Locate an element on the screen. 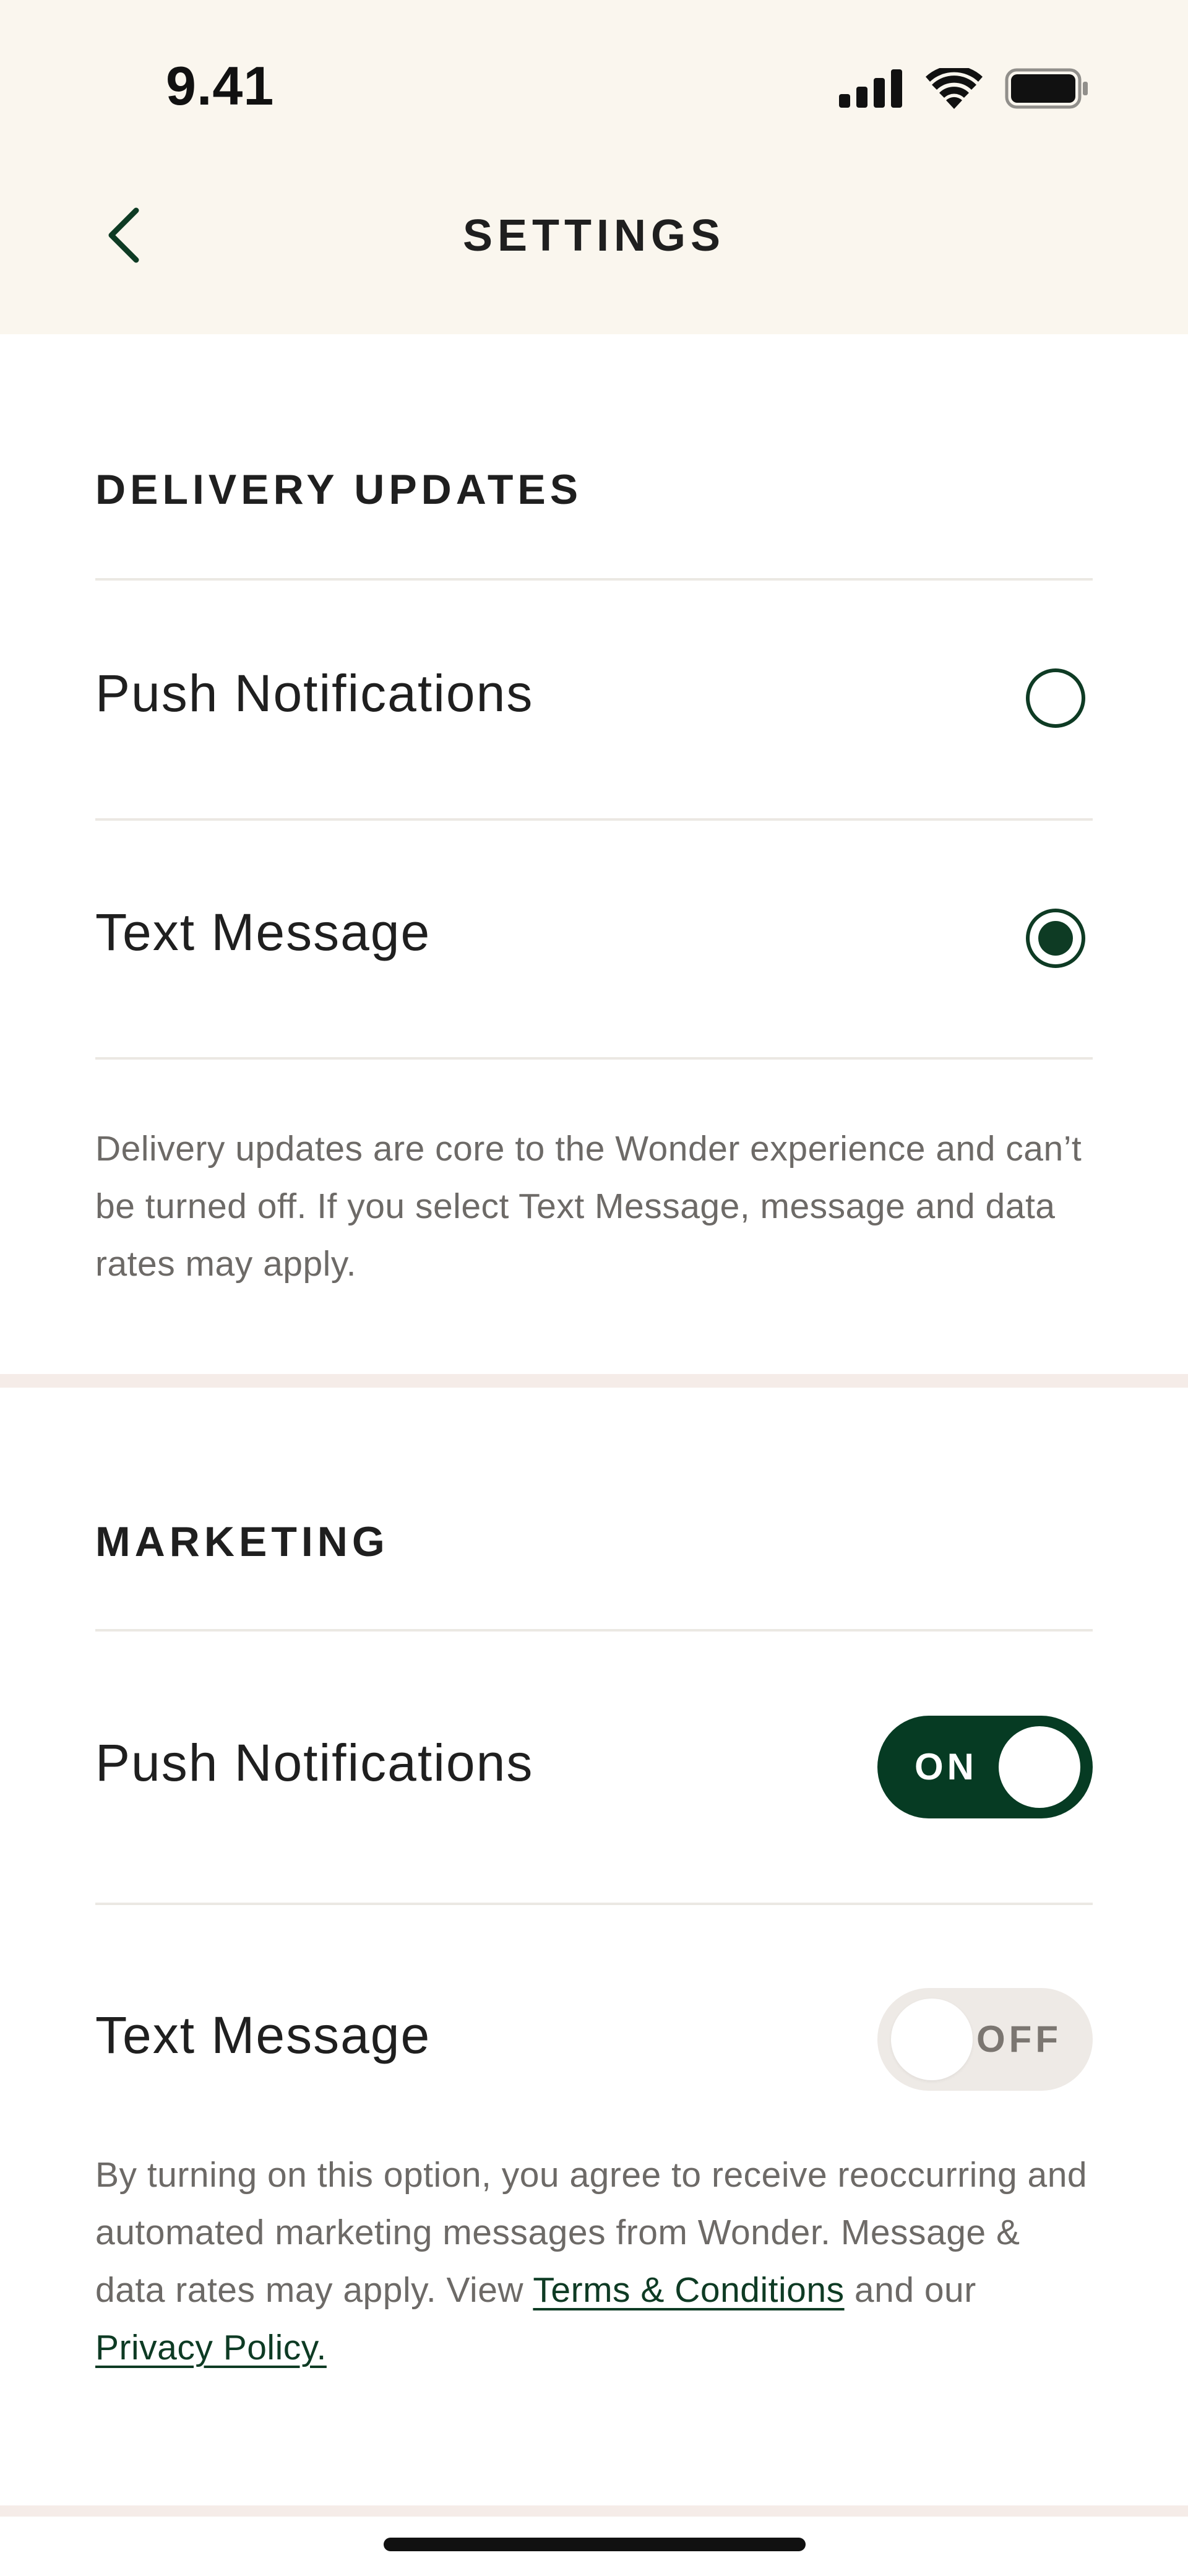 The image size is (1188, 2576). marketing-note-text: and our is located at coordinates (910, 2290).